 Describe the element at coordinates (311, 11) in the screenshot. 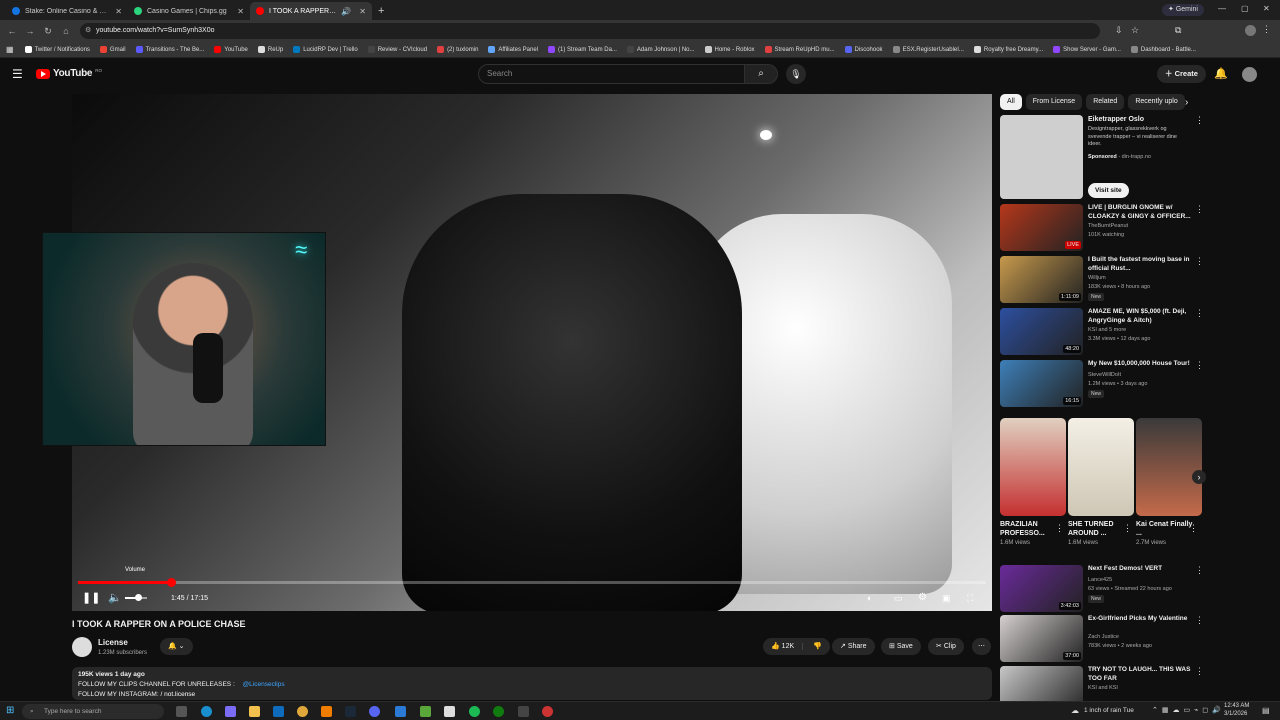

I see `browser-tab-active: I TOOK A RAPPER ON A PO 🔊 ✕` at that location.